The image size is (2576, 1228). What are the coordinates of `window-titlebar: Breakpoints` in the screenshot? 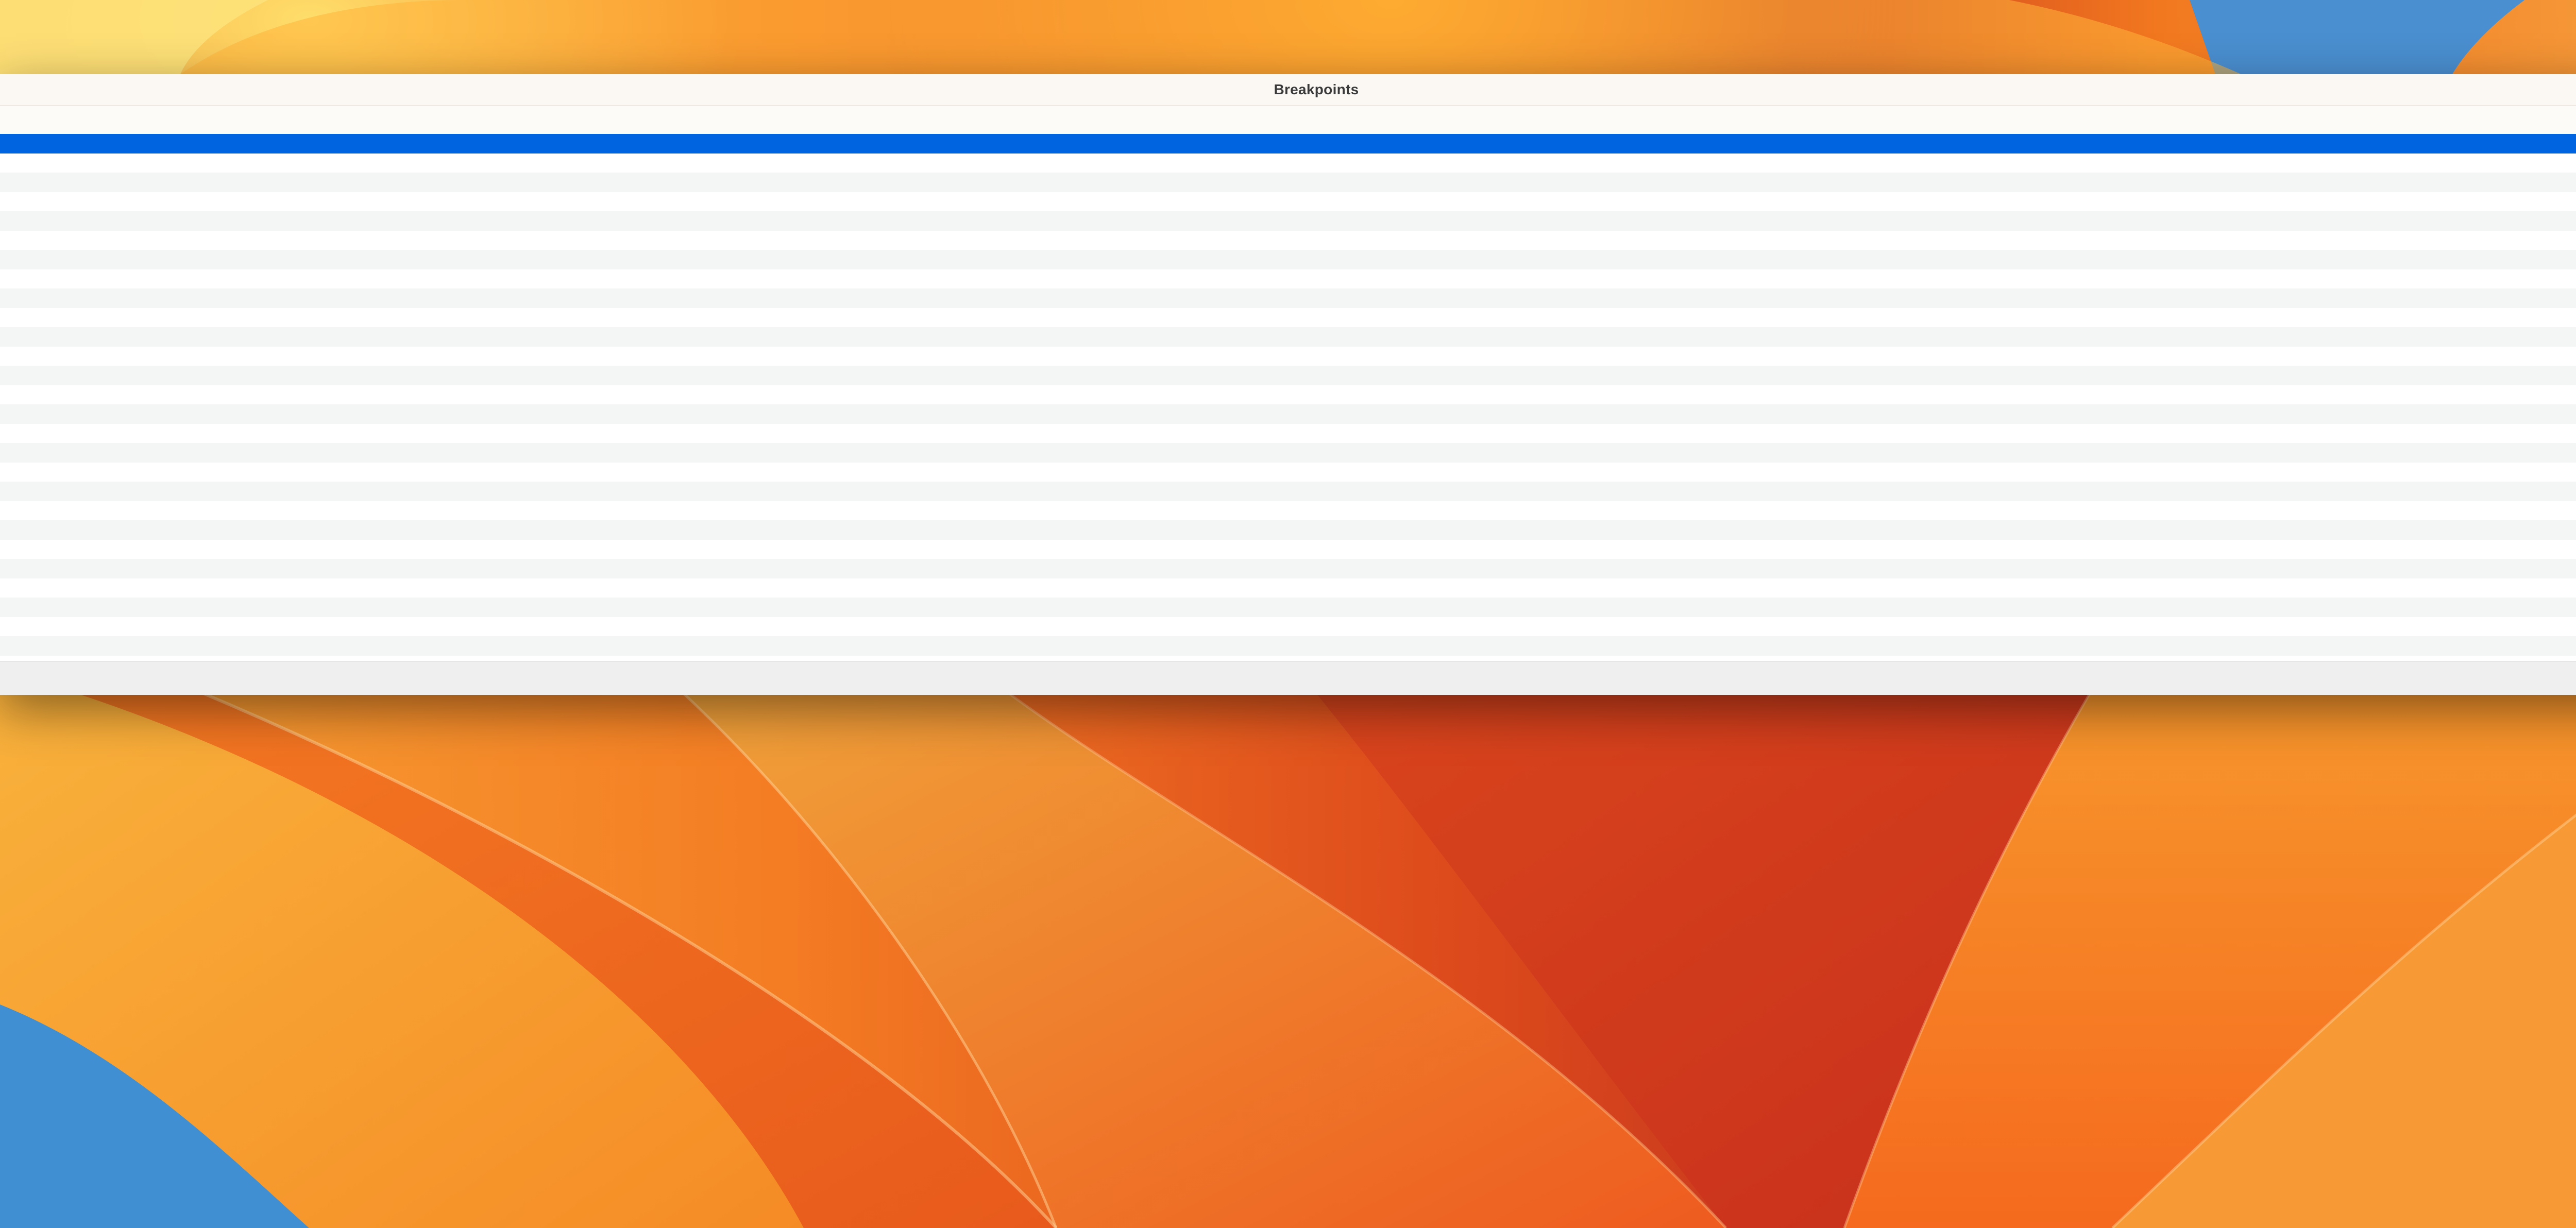 It's located at (1288, 90).